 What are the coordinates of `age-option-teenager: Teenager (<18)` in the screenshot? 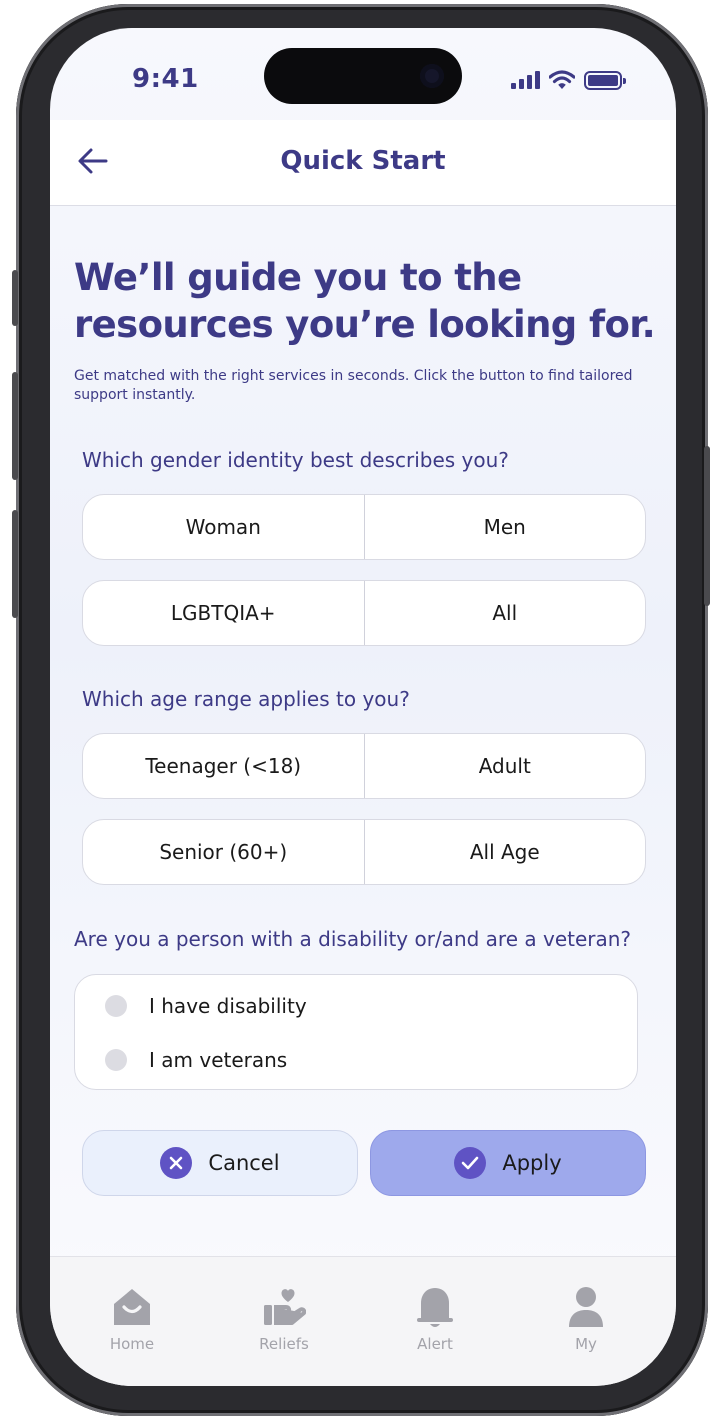 It's located at (223, 766).